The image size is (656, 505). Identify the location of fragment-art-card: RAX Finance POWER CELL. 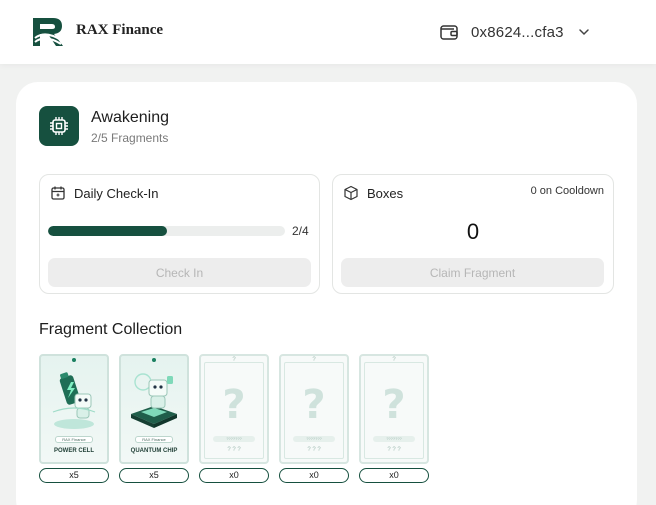
(74, 409).